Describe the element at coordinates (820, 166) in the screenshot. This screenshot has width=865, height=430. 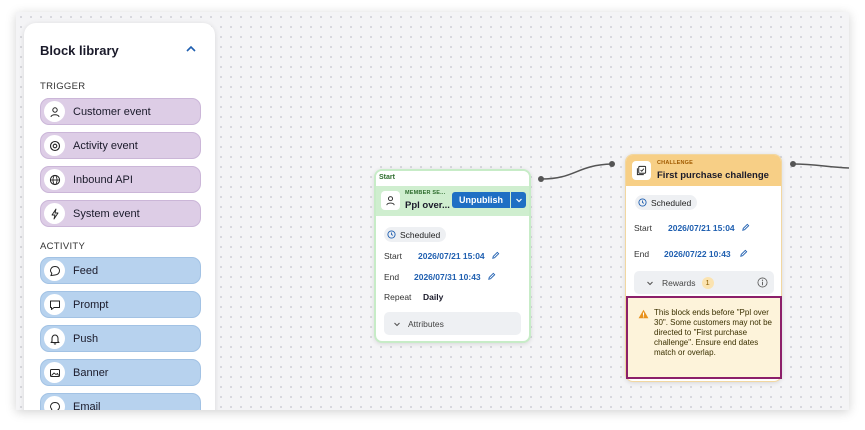
I see `connector-challenge-out` at that location.